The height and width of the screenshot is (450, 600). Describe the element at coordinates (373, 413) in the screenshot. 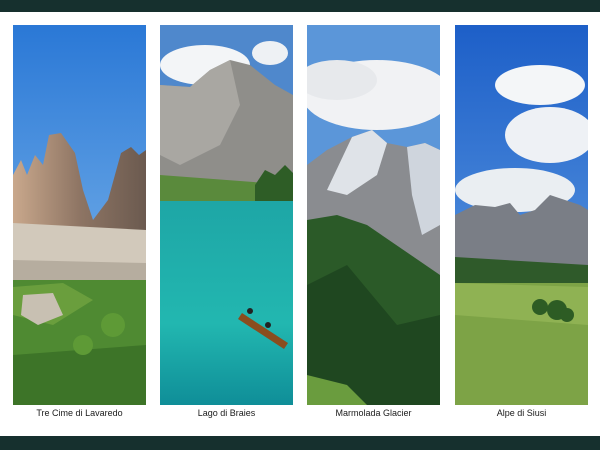

I see `caption-marmolada: Marmolada Glacier` at that location.